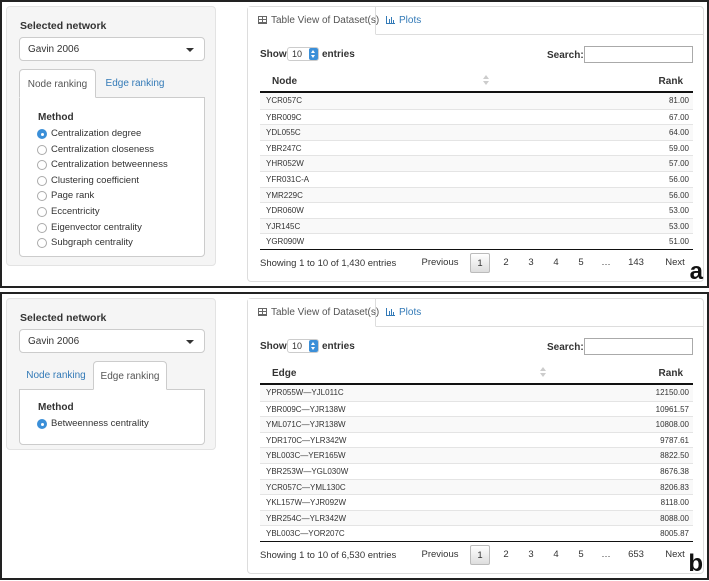  What do you see at coordinates (410, 20) in the screenshot?
I see `tab-plots-label: Plots` at bounding box center [410, 20].